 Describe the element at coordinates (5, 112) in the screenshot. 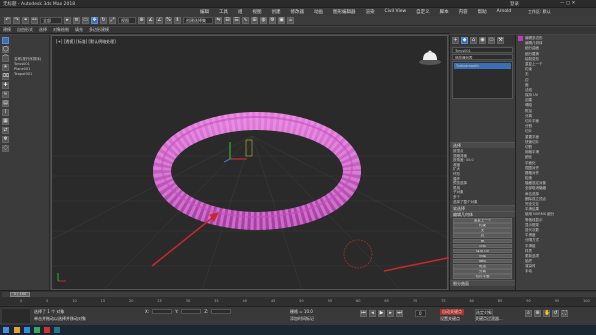

I see `filter-bones-icon: ⌇` at that location.